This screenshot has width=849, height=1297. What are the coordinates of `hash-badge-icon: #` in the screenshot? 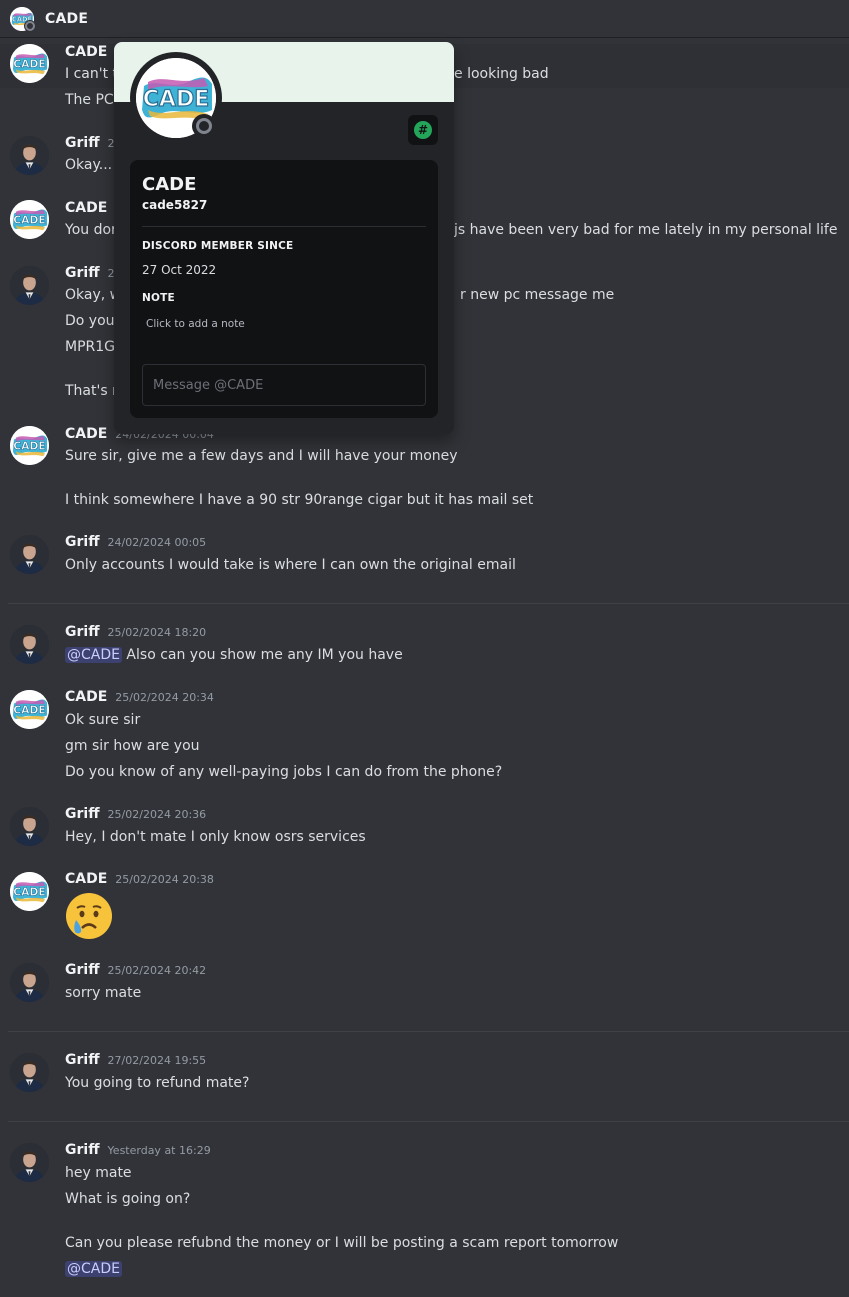 It's located at (423, 130).